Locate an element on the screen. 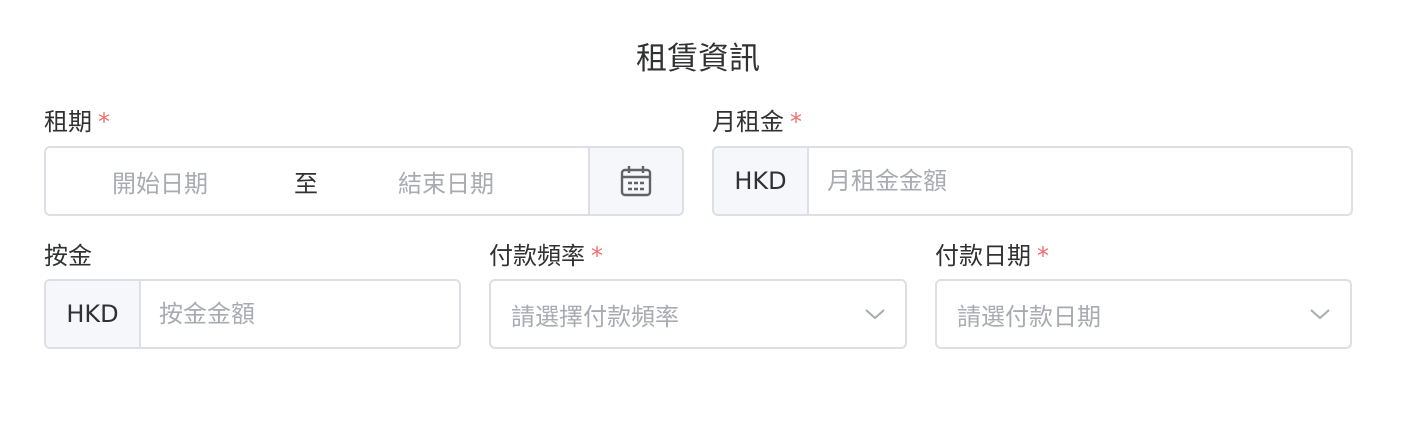 The width and height of the screenshot is (1428, 438). monthly-rent-input is located at coordinates (1080, 181).